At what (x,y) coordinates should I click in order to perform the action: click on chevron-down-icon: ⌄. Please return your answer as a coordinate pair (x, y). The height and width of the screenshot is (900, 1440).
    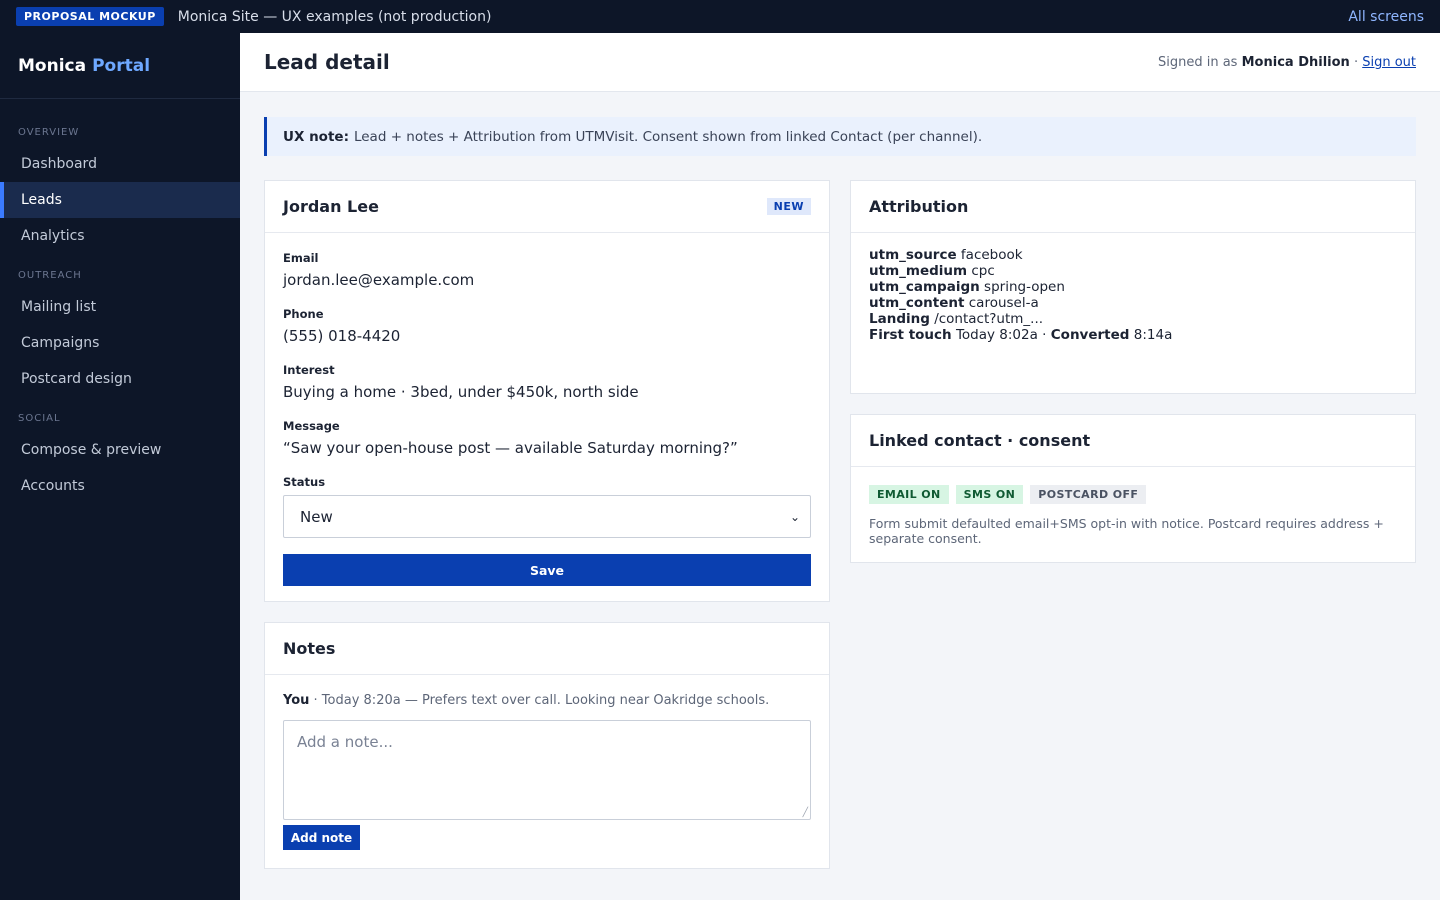
    Looking at the image, I should click on (794, 516).